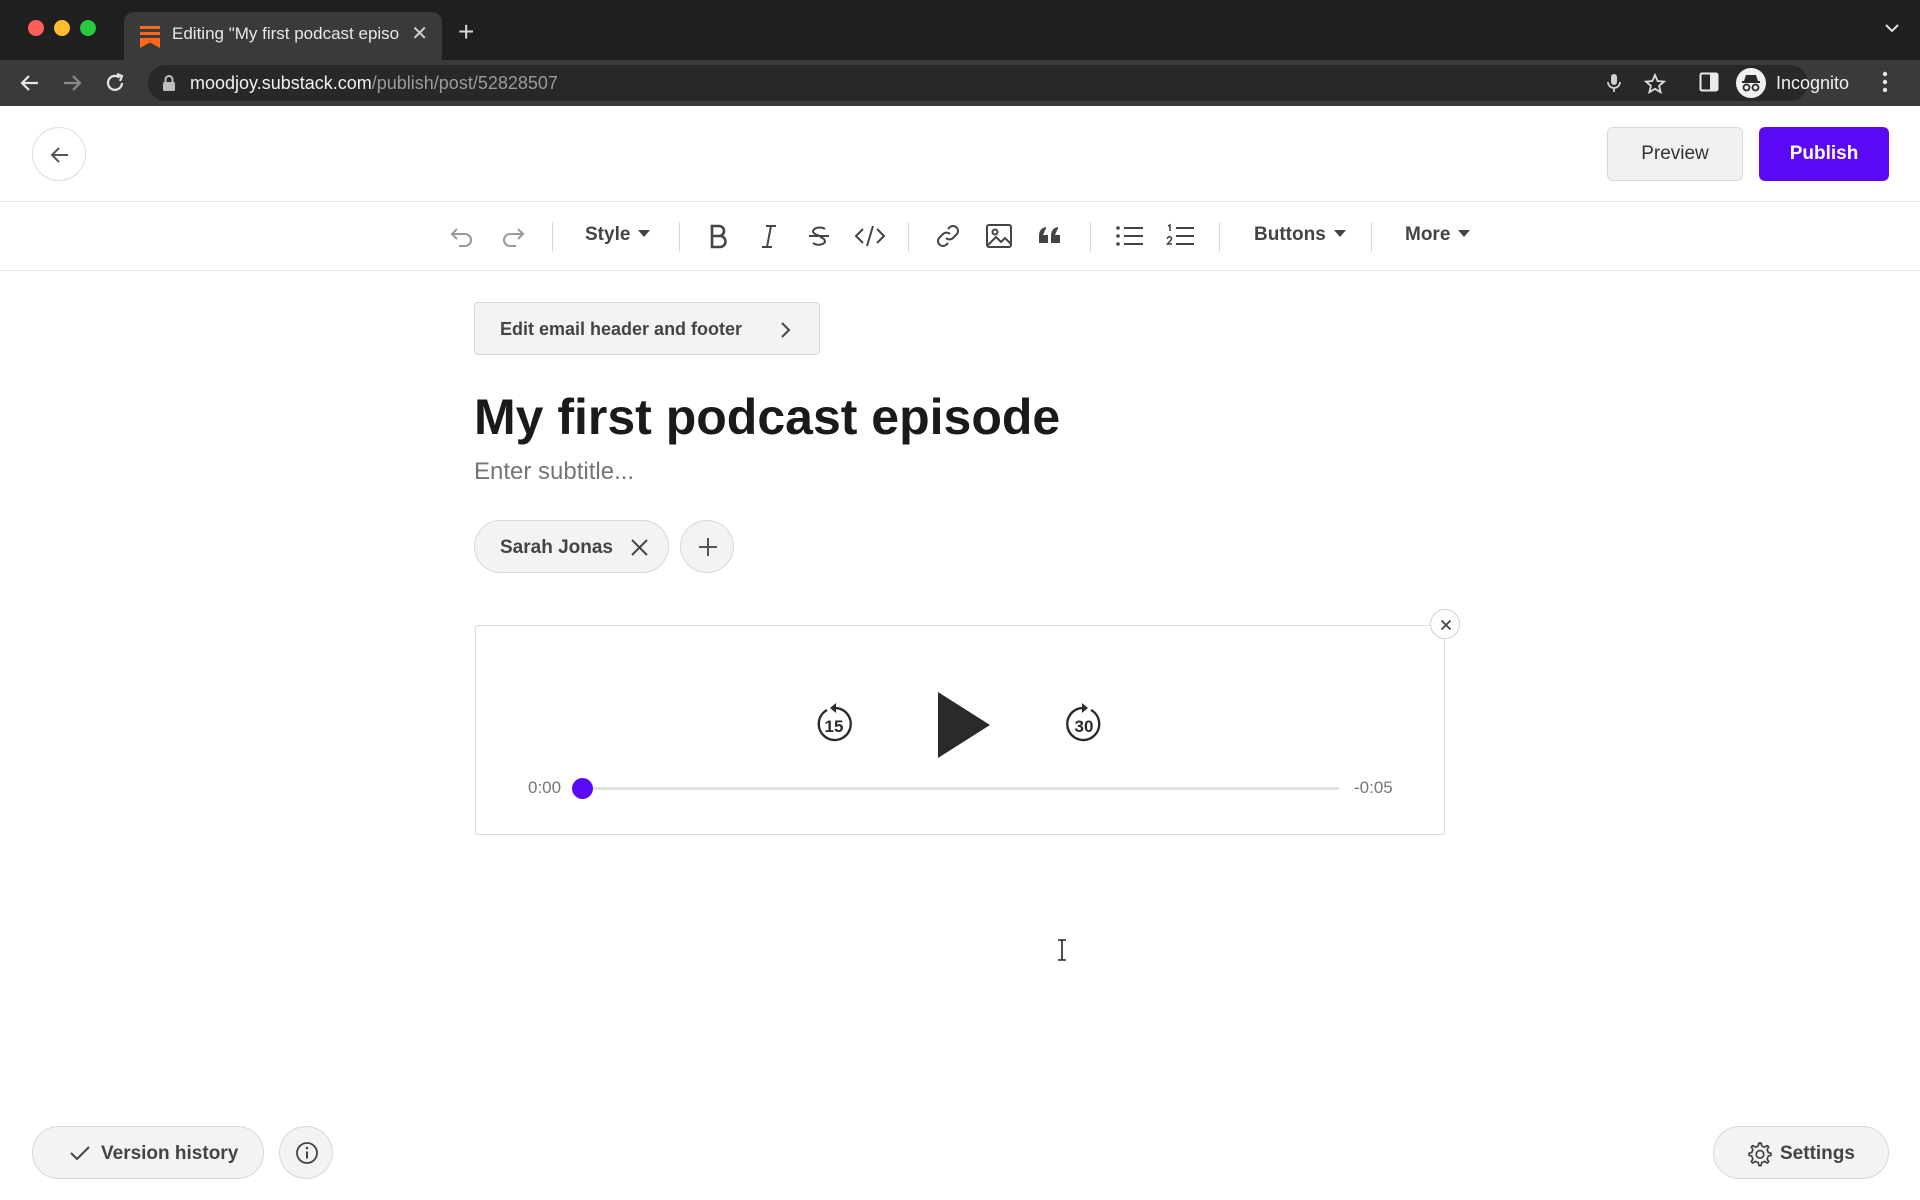 This screenshot has width=1920, height=1200. I want to click on bold-icon, so click(718, 236).